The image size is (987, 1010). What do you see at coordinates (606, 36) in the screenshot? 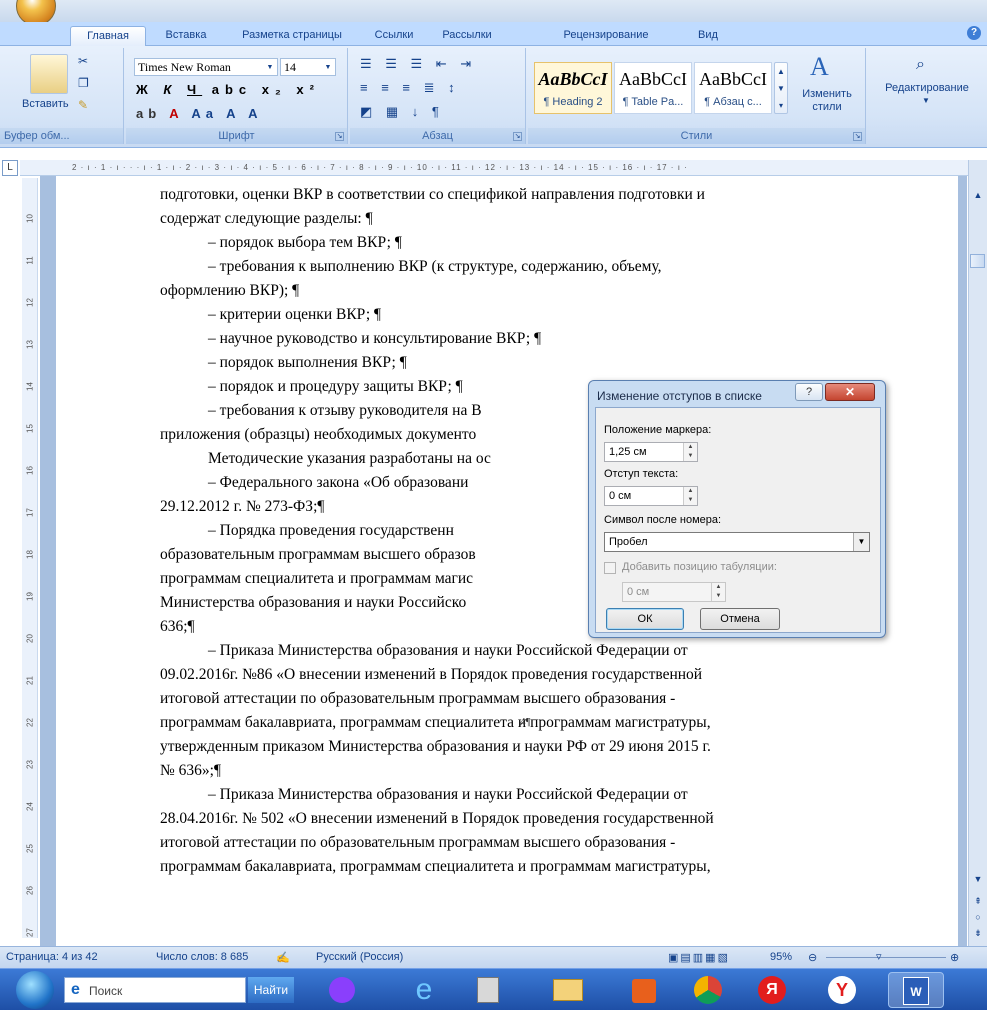
I see `tab-review: Рецензирование` at bounding box center [606, 36].